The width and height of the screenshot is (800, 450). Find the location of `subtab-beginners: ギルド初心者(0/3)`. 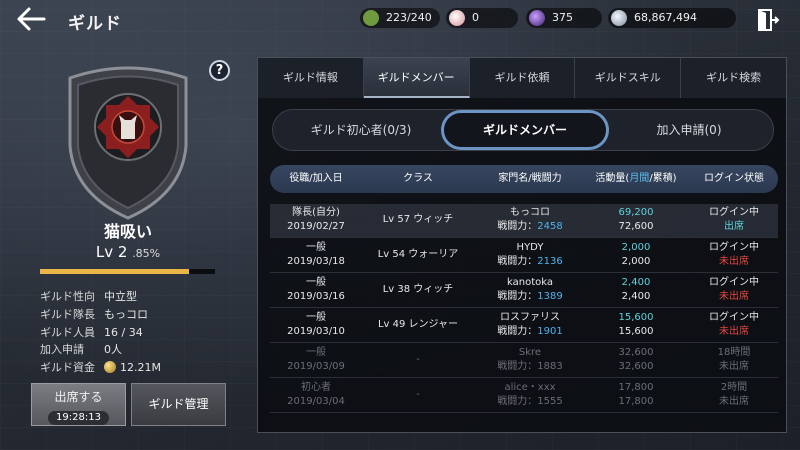

subtab-beginners: ギルド初心者(0/3) is located at coordinates (361, 130).